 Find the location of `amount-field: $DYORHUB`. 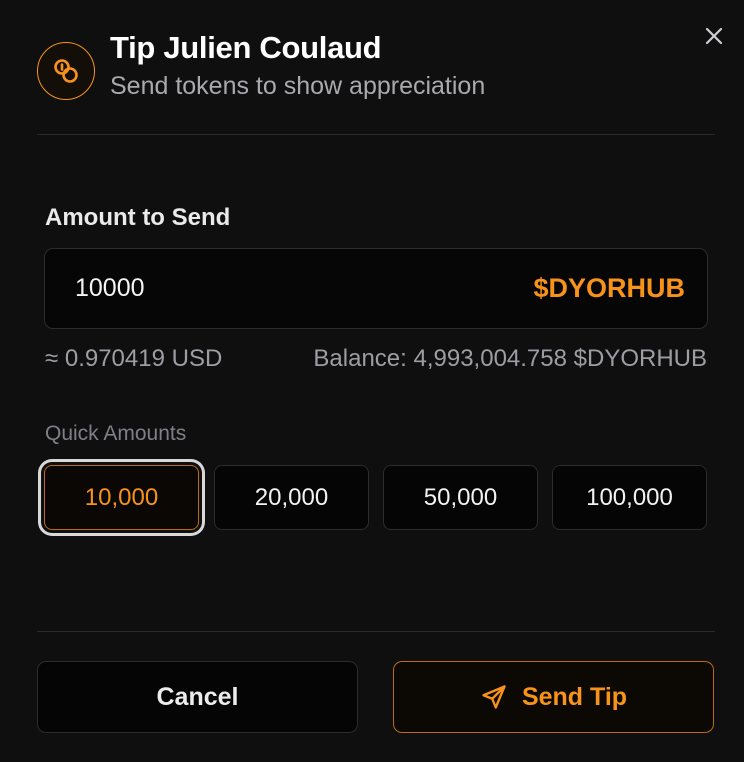

amount-field: $DYORHUB is located at coordinates (376, 288).